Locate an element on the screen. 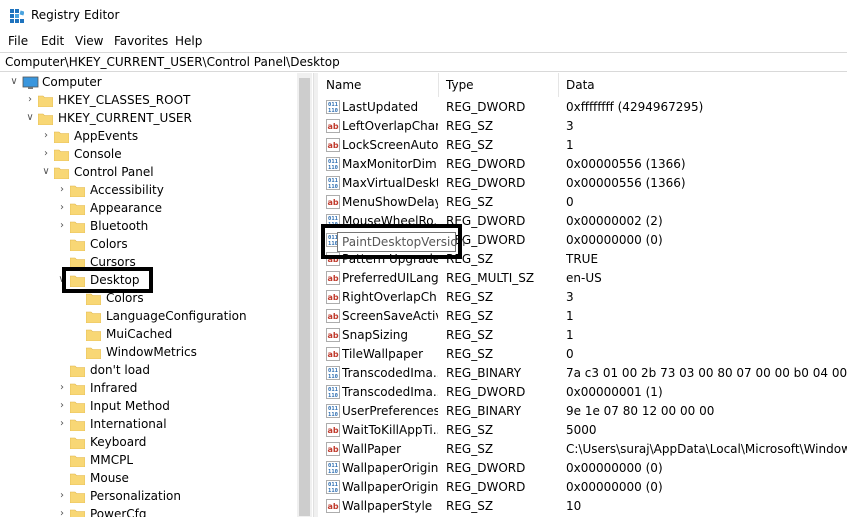  tree-item: Colors is located at coordinates (148, 245).